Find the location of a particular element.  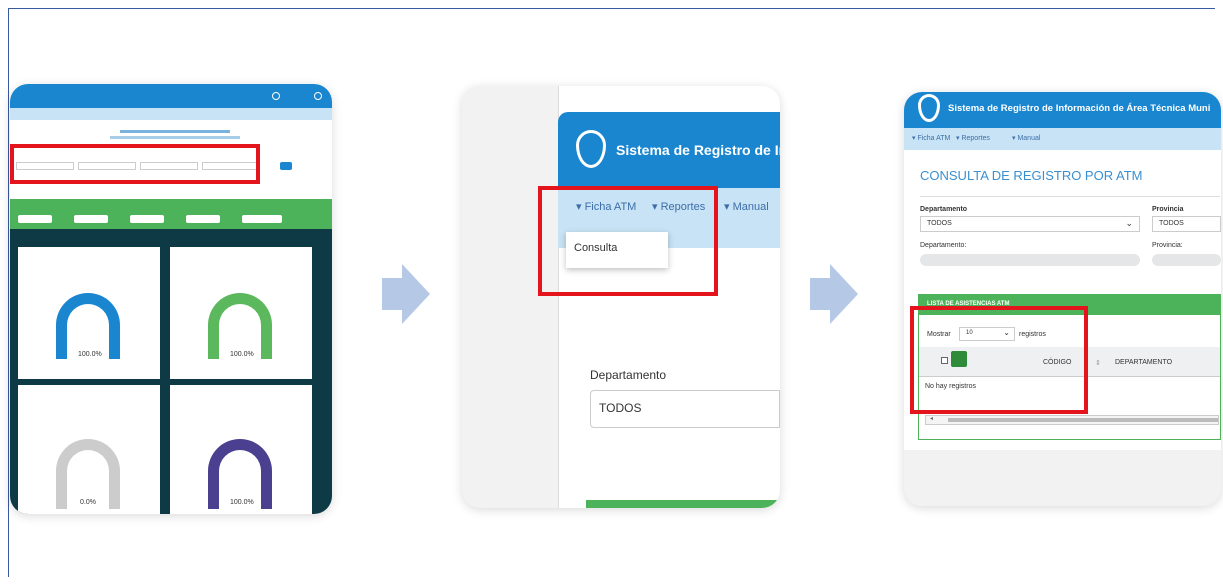

dashboard-title is located at coordinates (175, 131).